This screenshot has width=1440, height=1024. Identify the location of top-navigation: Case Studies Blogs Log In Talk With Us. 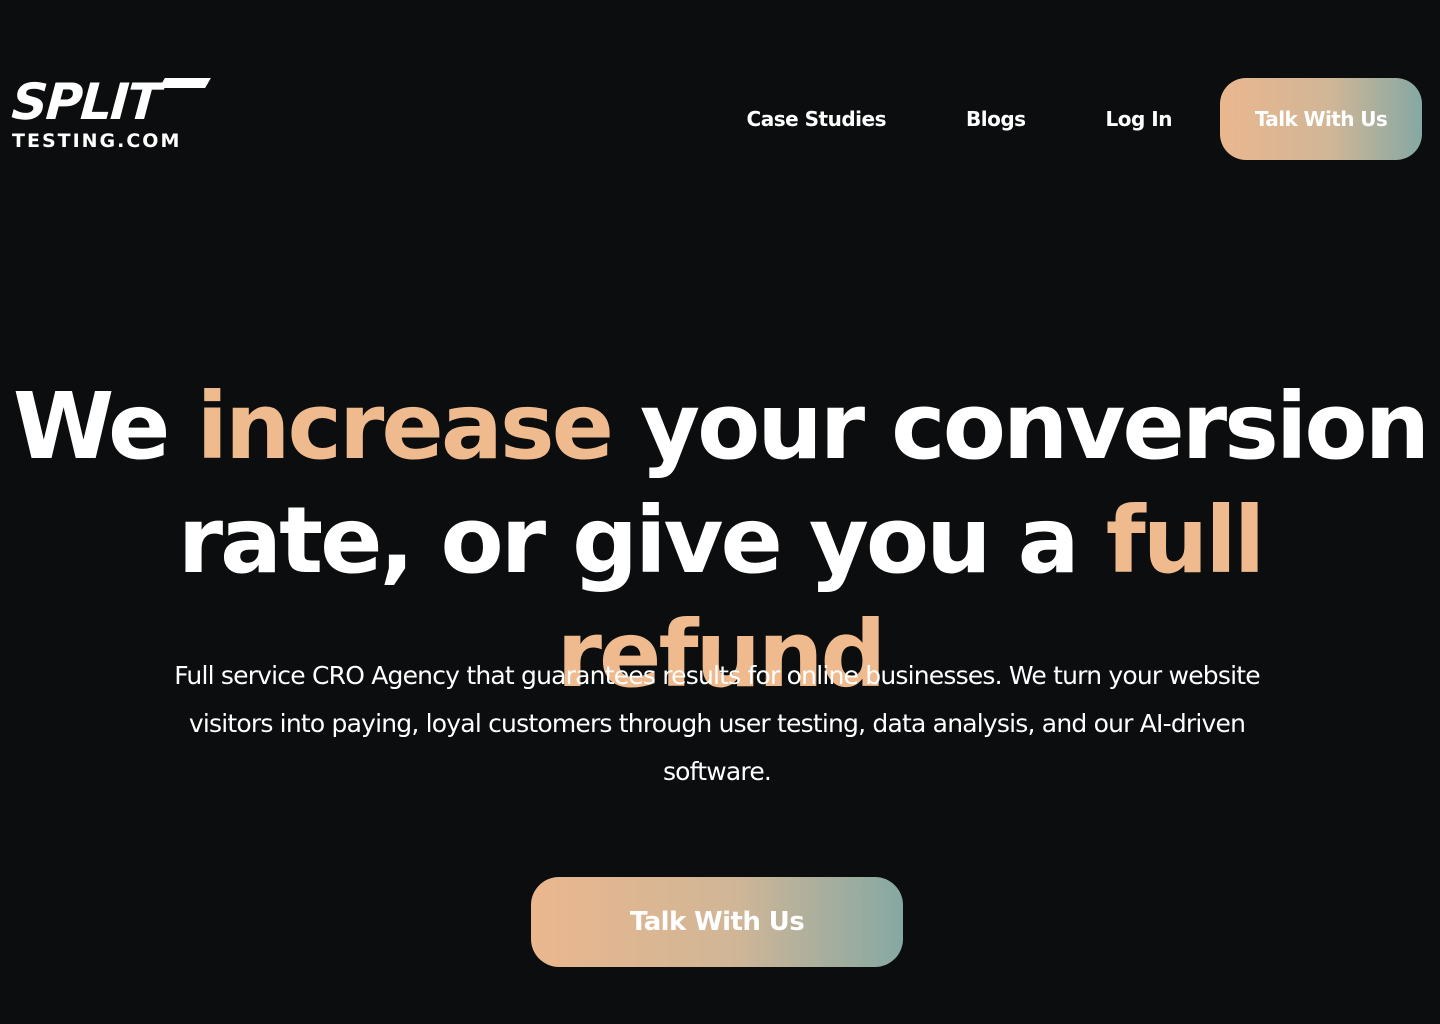
(1084, 119).